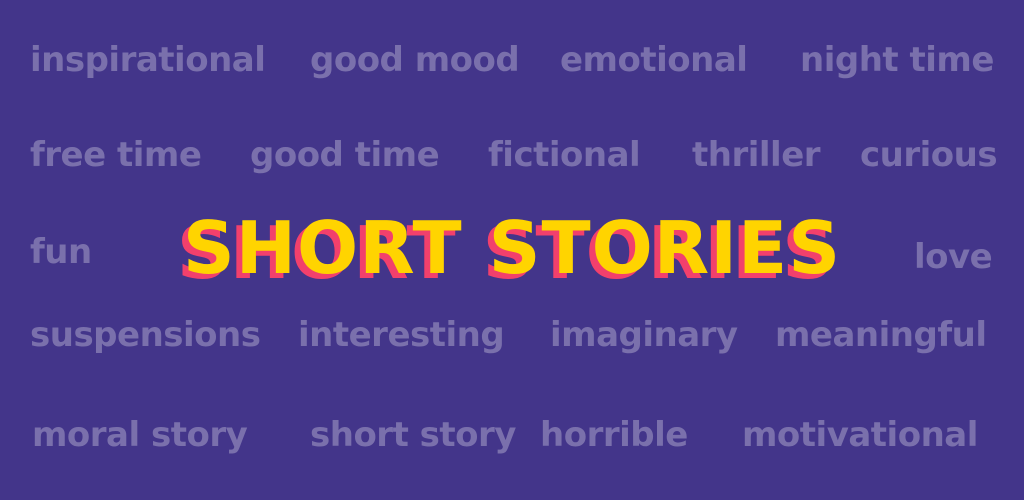 Image resolution: width=1024 pixels, height=500 pixels. What do you see at coordinates (140, 435) in the screenshot?
I see `tag-word: moral story` at bounding box center [140, 435].